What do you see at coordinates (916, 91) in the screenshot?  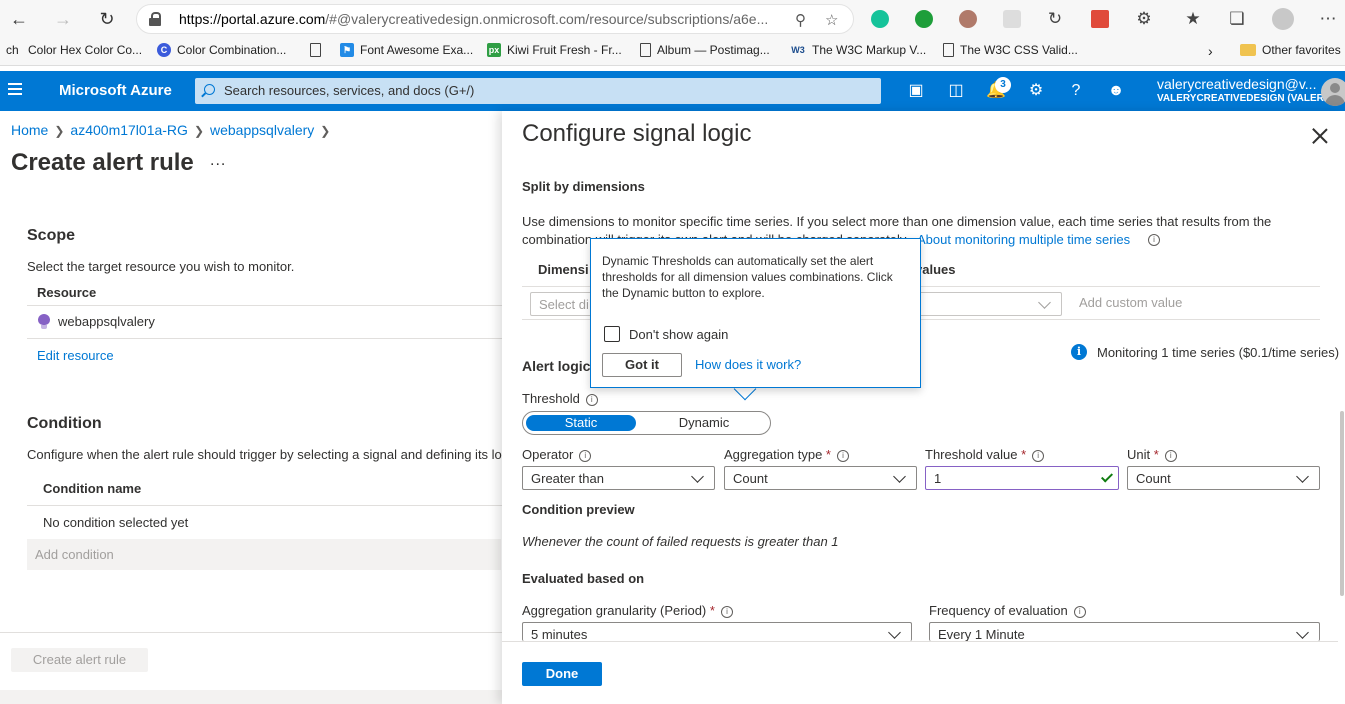 I see `cloud-shell-icon: ▣` at bounding box center [916, 91].